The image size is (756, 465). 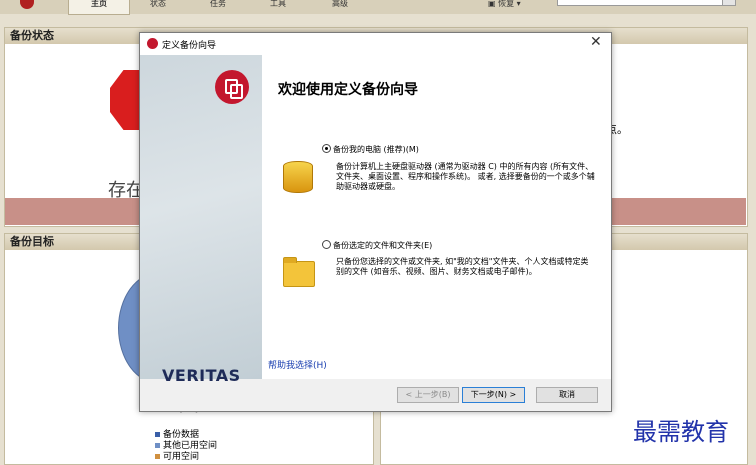 I want to click on legend-label: 可用空间, so click(x=181, y=457).